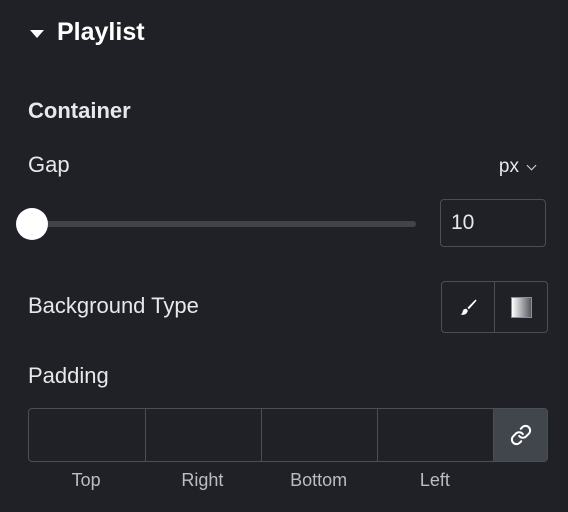 This screenshot has width=568, height=512. I want to click on padding-dimension-labels: Top Right Bottom Left, so click(260, 480).